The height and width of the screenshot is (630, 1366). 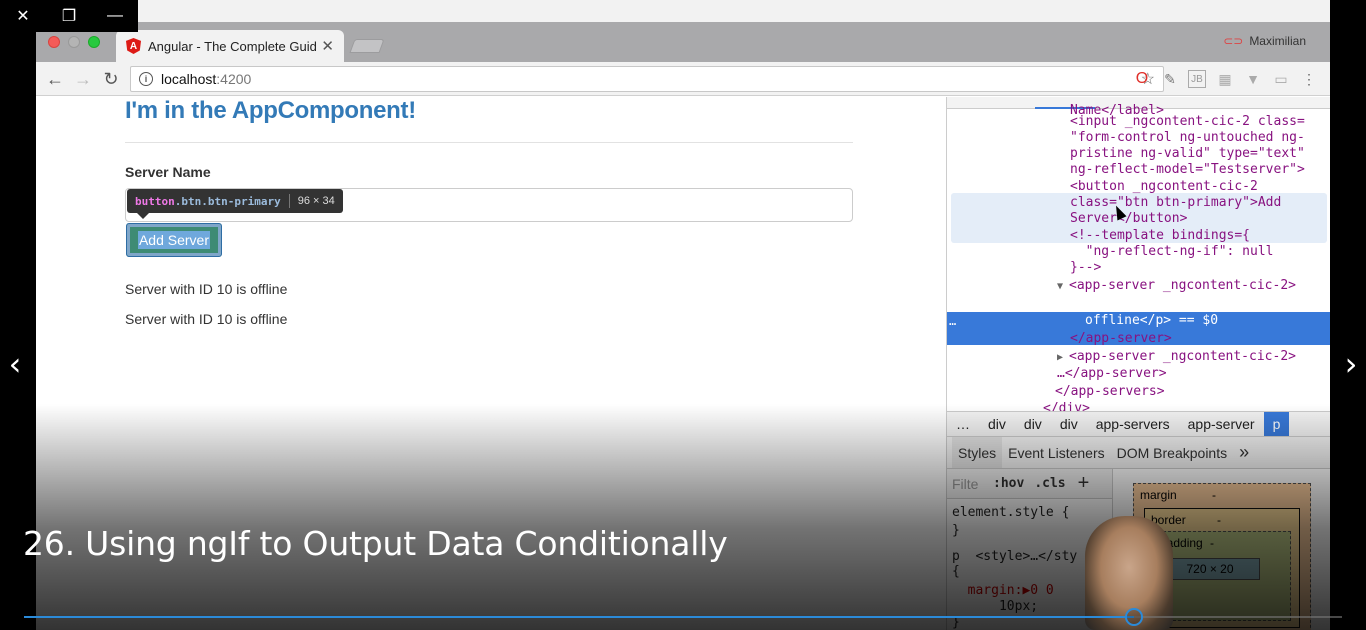 What do you see at coordinates (1277, 41) in the screenshot?
I see `profile-name: Maximilian` at bounding box center [1277, 41].